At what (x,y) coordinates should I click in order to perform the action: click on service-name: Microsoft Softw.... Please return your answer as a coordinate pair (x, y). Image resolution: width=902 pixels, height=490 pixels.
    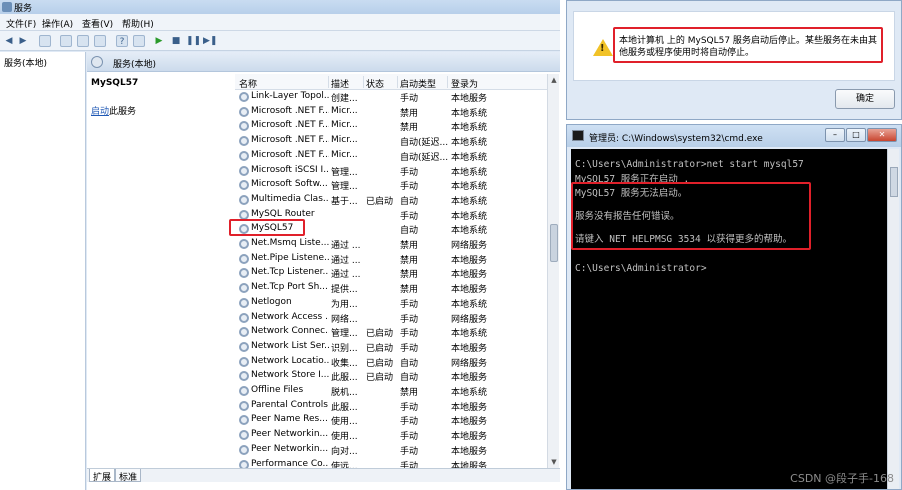
    Looking at the image, I should click on (289, 184).